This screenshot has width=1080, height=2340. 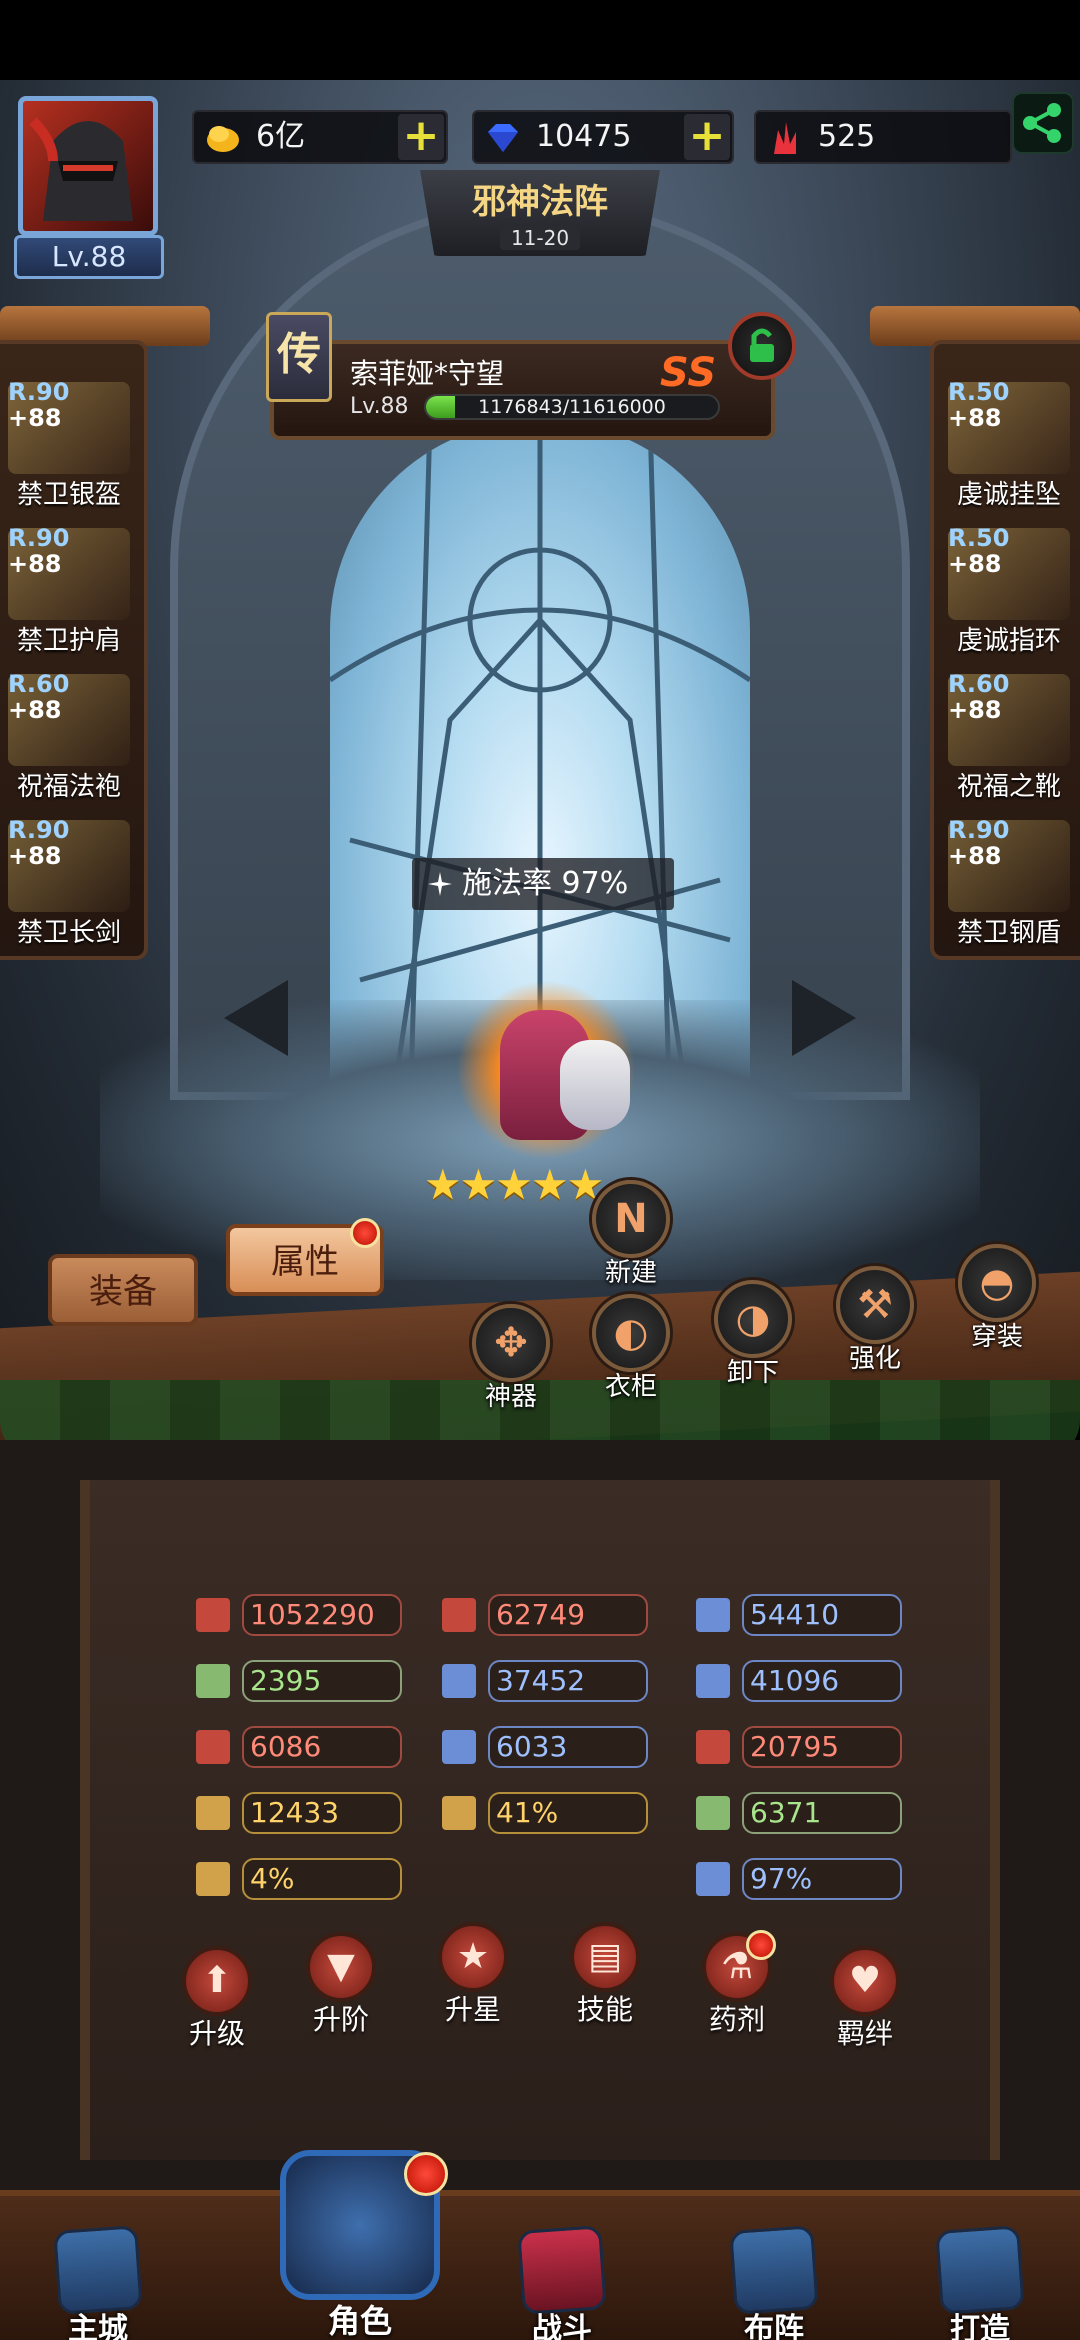 I want to click on hero-name: 索菲娅*守望, so click(x=427, y=373).